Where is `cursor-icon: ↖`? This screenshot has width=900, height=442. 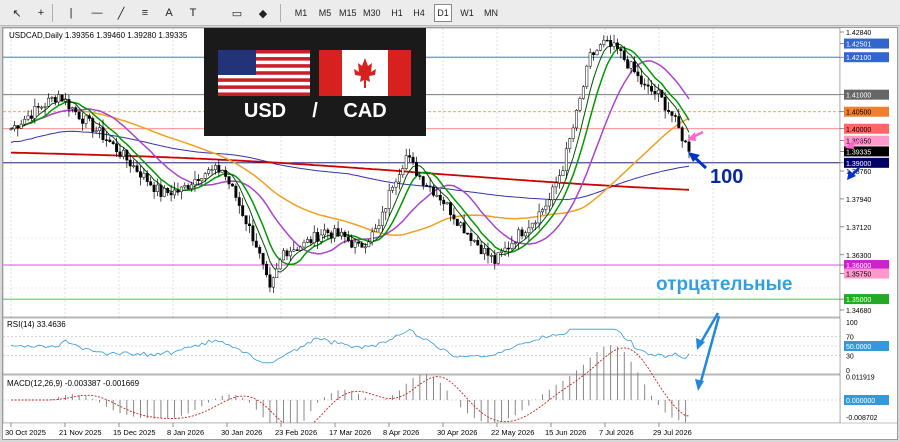
cursor-icon: ↖ is located at coordinates (17, 13).